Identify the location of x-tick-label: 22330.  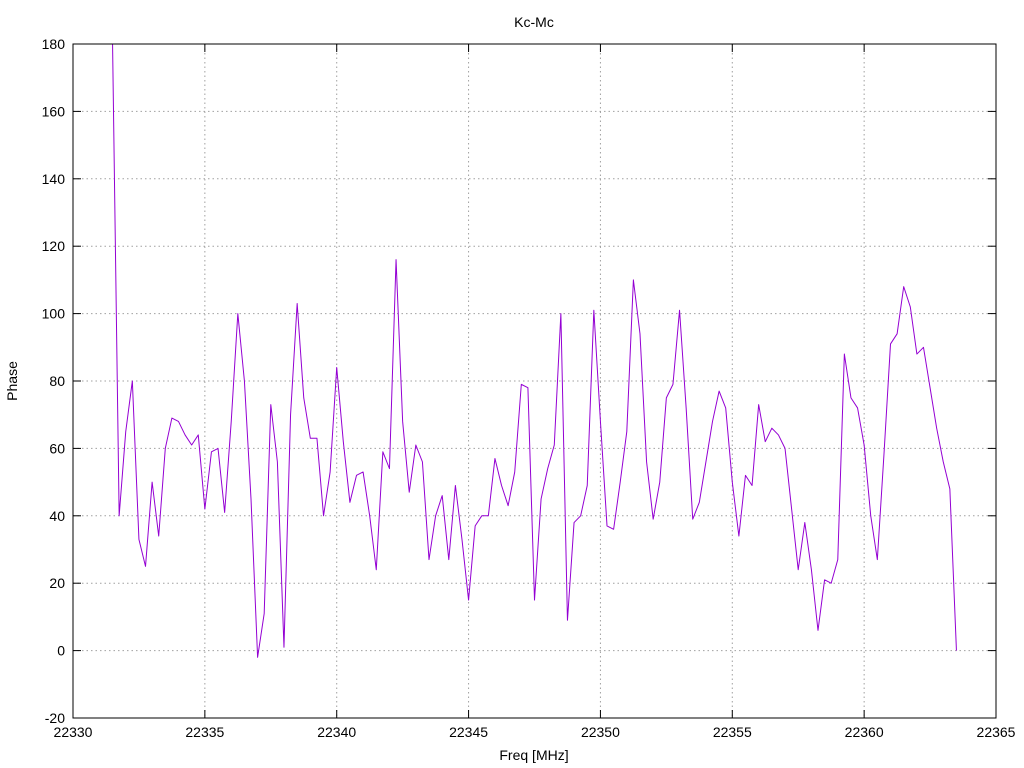
(73, 732).